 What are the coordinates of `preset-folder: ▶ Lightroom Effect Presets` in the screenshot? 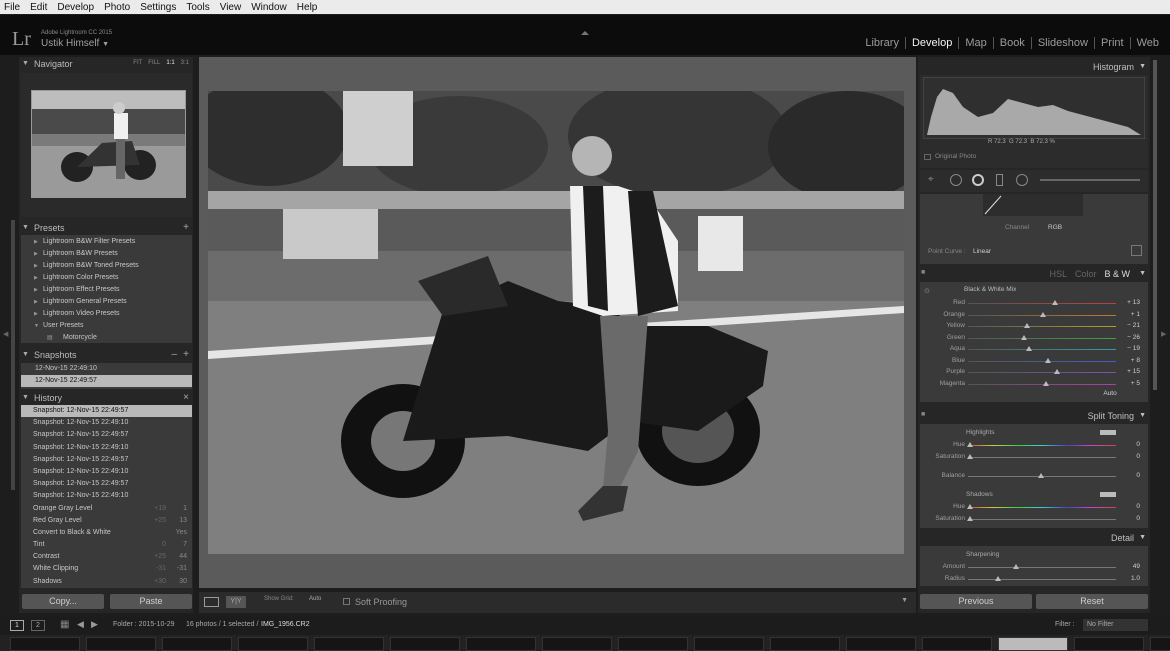 It's located at (106, 290).